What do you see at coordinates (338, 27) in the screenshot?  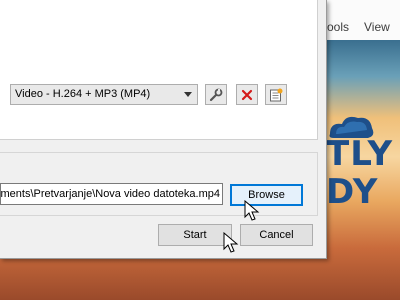 I see `menu-item-tools: ools` at bounding box center [338, 27].